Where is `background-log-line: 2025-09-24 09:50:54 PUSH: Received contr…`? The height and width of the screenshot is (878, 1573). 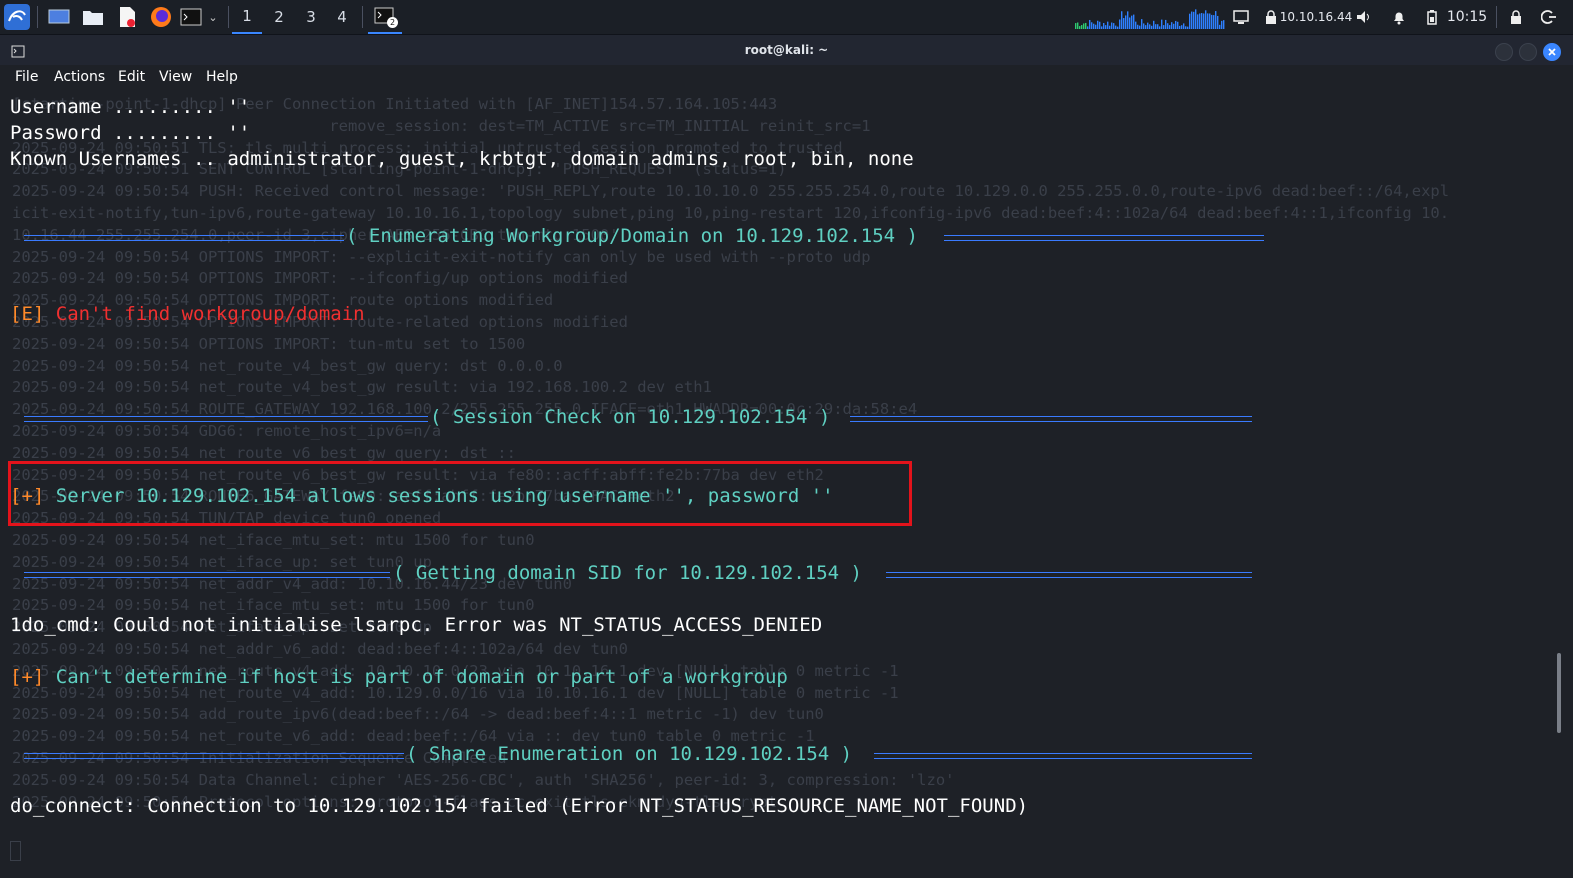
background-log-line: 2025-09-24 09:50:54 PUSH: Received contr… is located at coordinates (731, 191).